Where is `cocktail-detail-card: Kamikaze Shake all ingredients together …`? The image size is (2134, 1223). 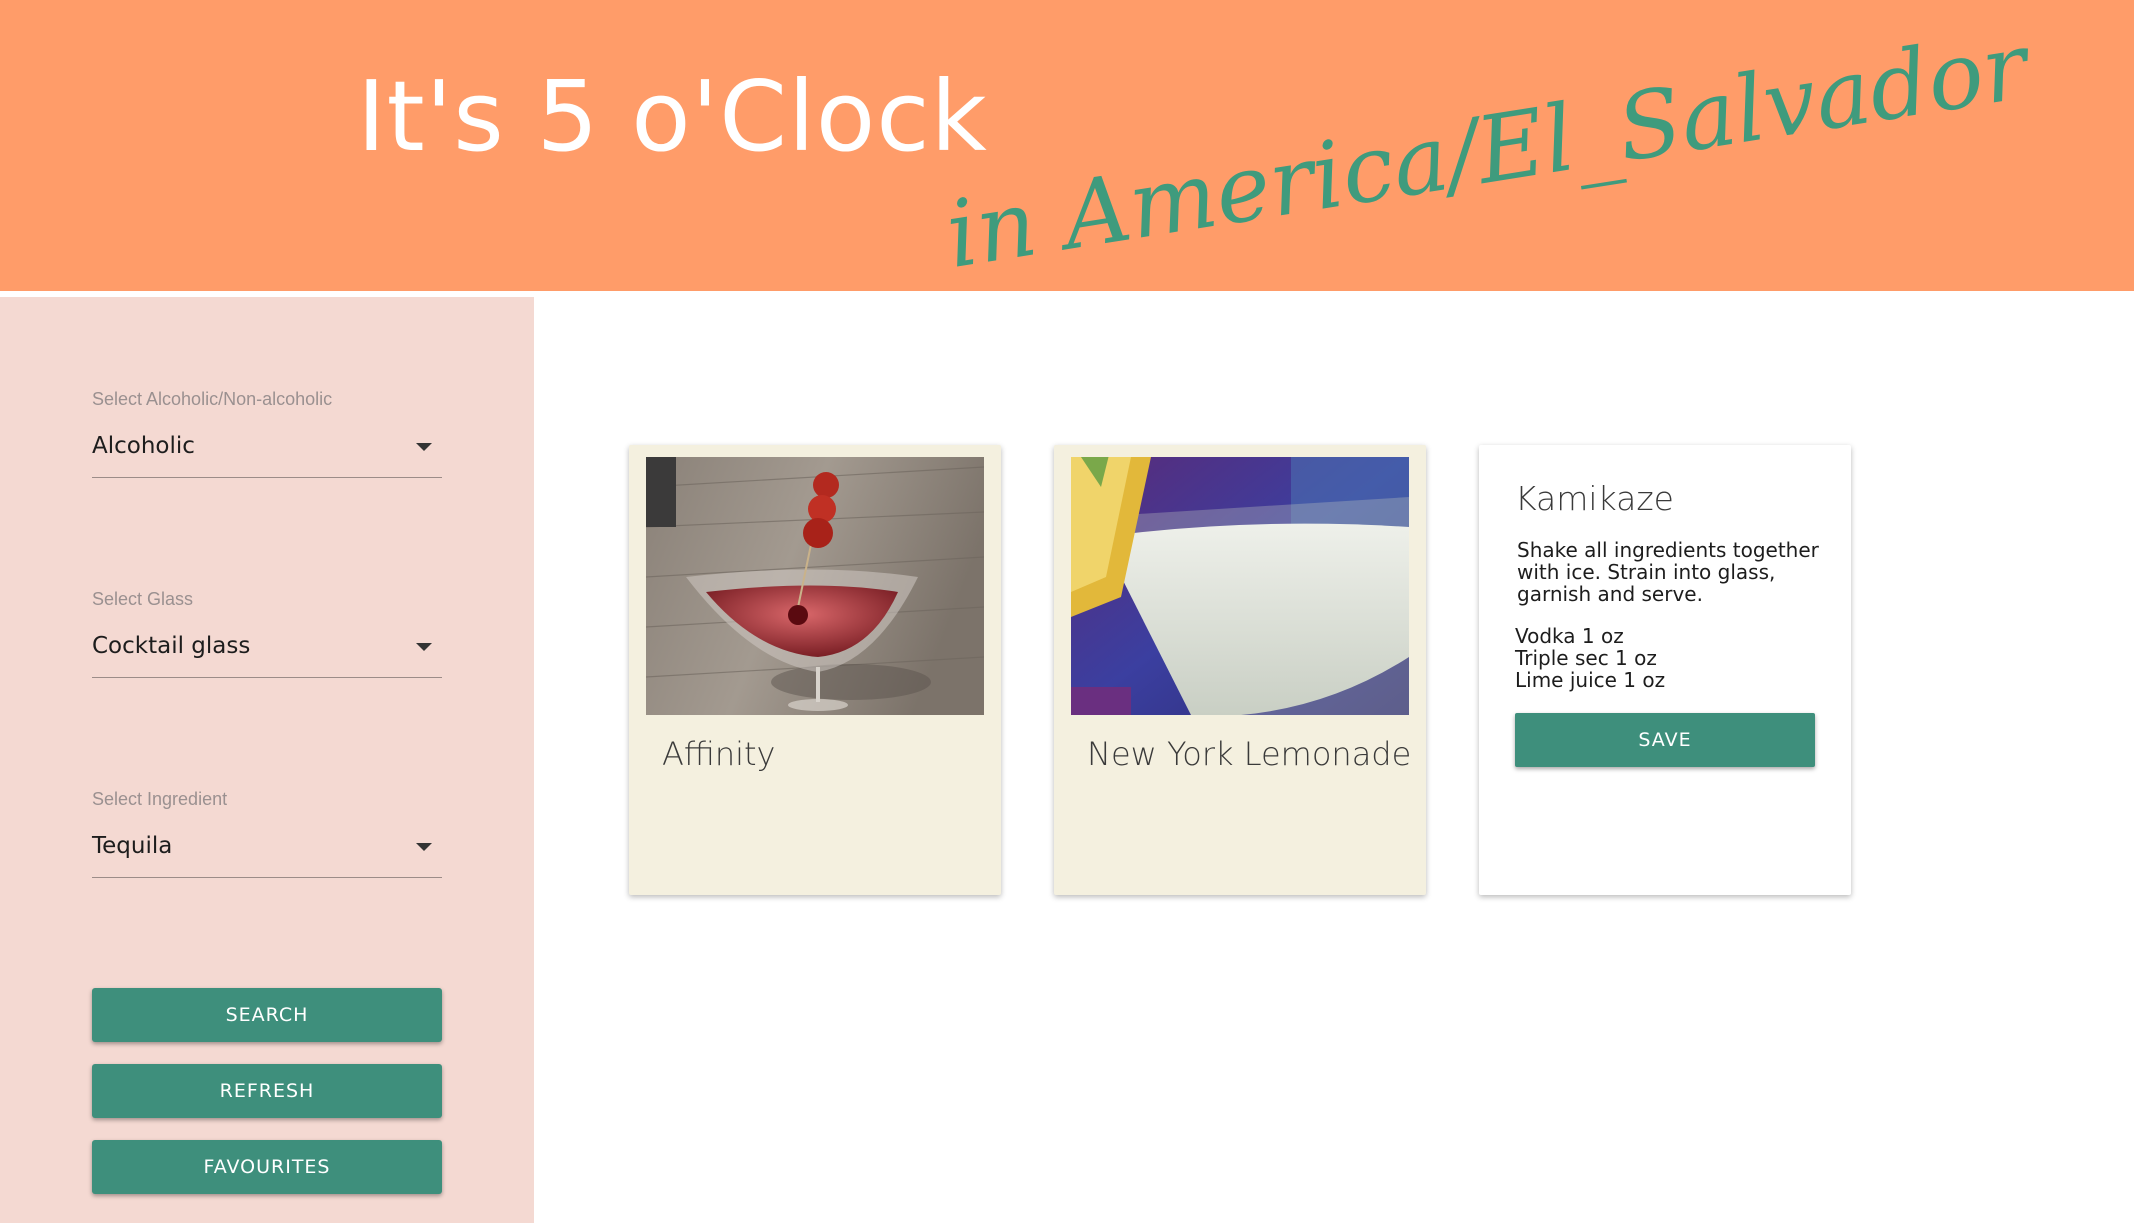
cocktail-detail-card: Kamikaze Shake all ingredients together … is located at coordinates (1665, 670).